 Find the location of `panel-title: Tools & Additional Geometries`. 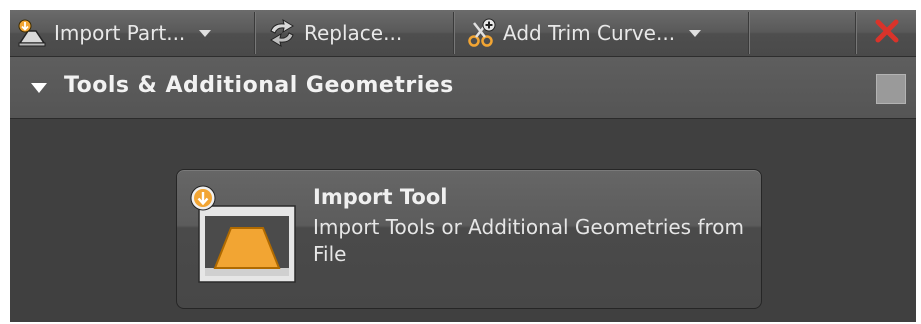

panel-title: Tools & Additional Geometries is located at coordinates (259, 85).